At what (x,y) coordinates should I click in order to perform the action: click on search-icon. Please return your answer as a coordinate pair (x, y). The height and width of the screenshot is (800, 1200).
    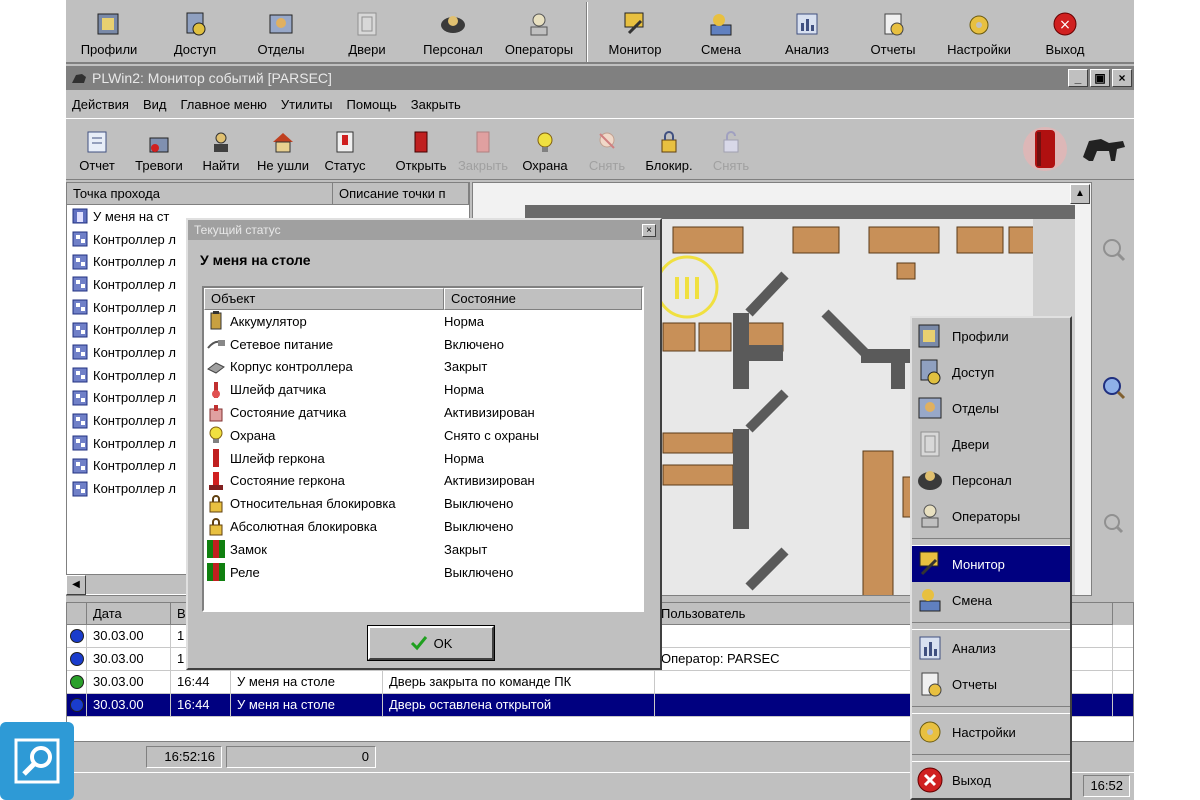
    Looking at the image, I should click on (37, 761).